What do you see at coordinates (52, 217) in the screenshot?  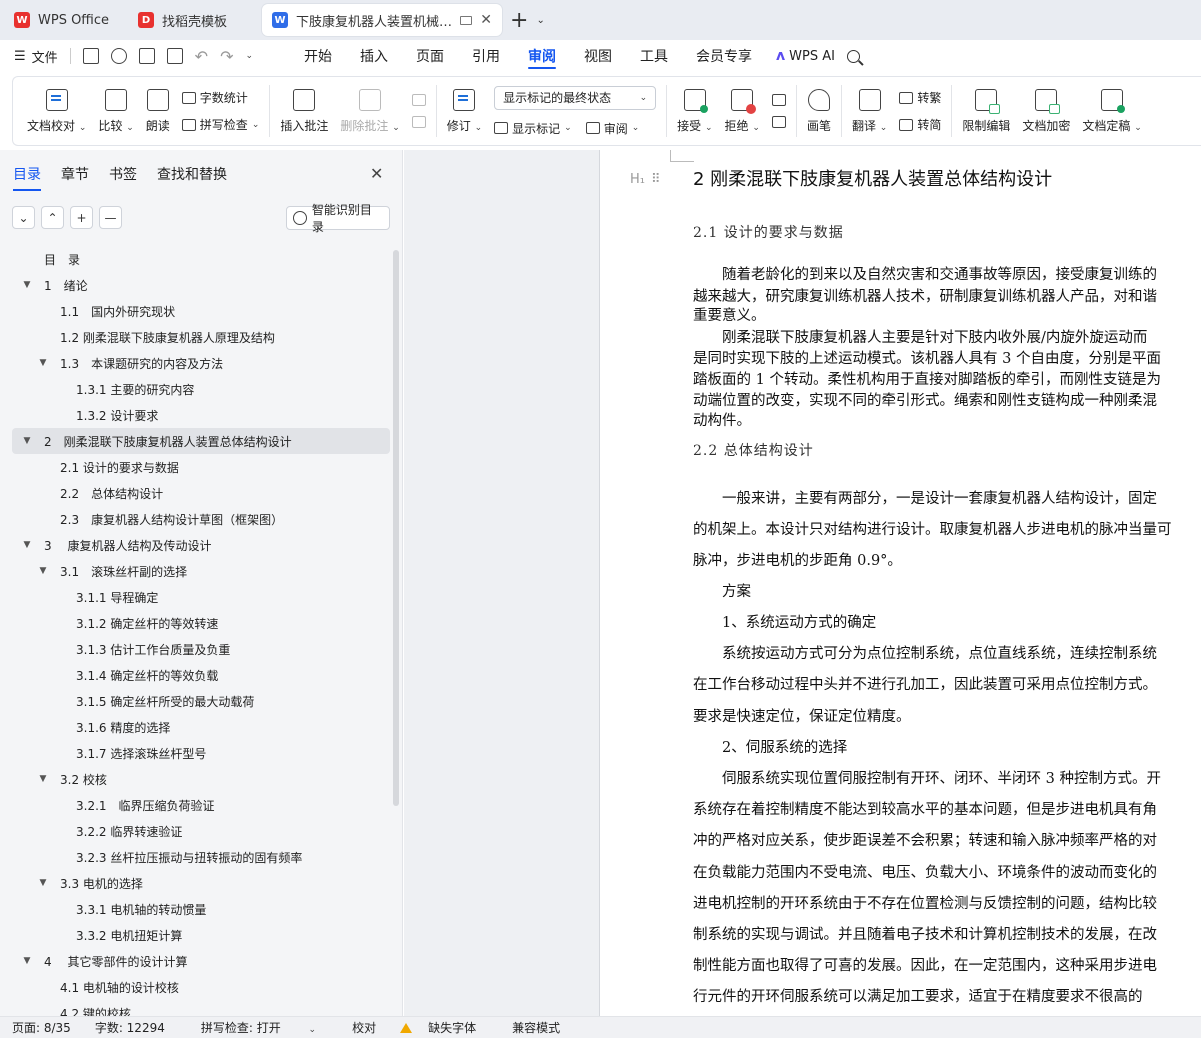 I see `expand-icon: ⌃` at bounding box center [52, 217].